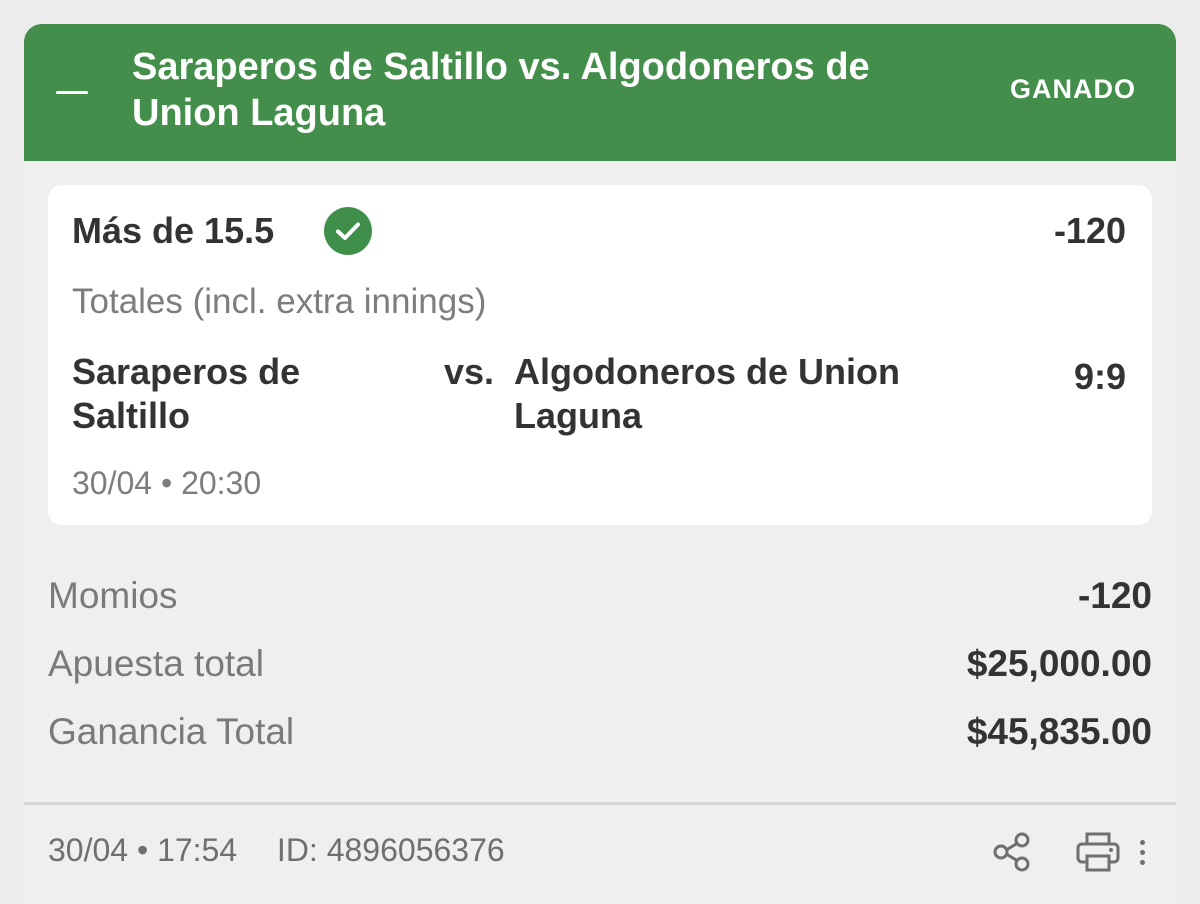 This screenshot has height=904, width=1200. Describe the element at coordinates (390, 850) in the screenshot. I see `bet-id: ID: 4896056376` at that location.